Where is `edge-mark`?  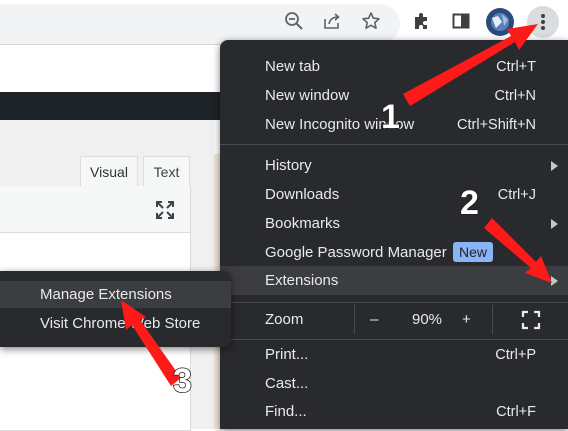 edge-mark is located at coordinates (2, 399).